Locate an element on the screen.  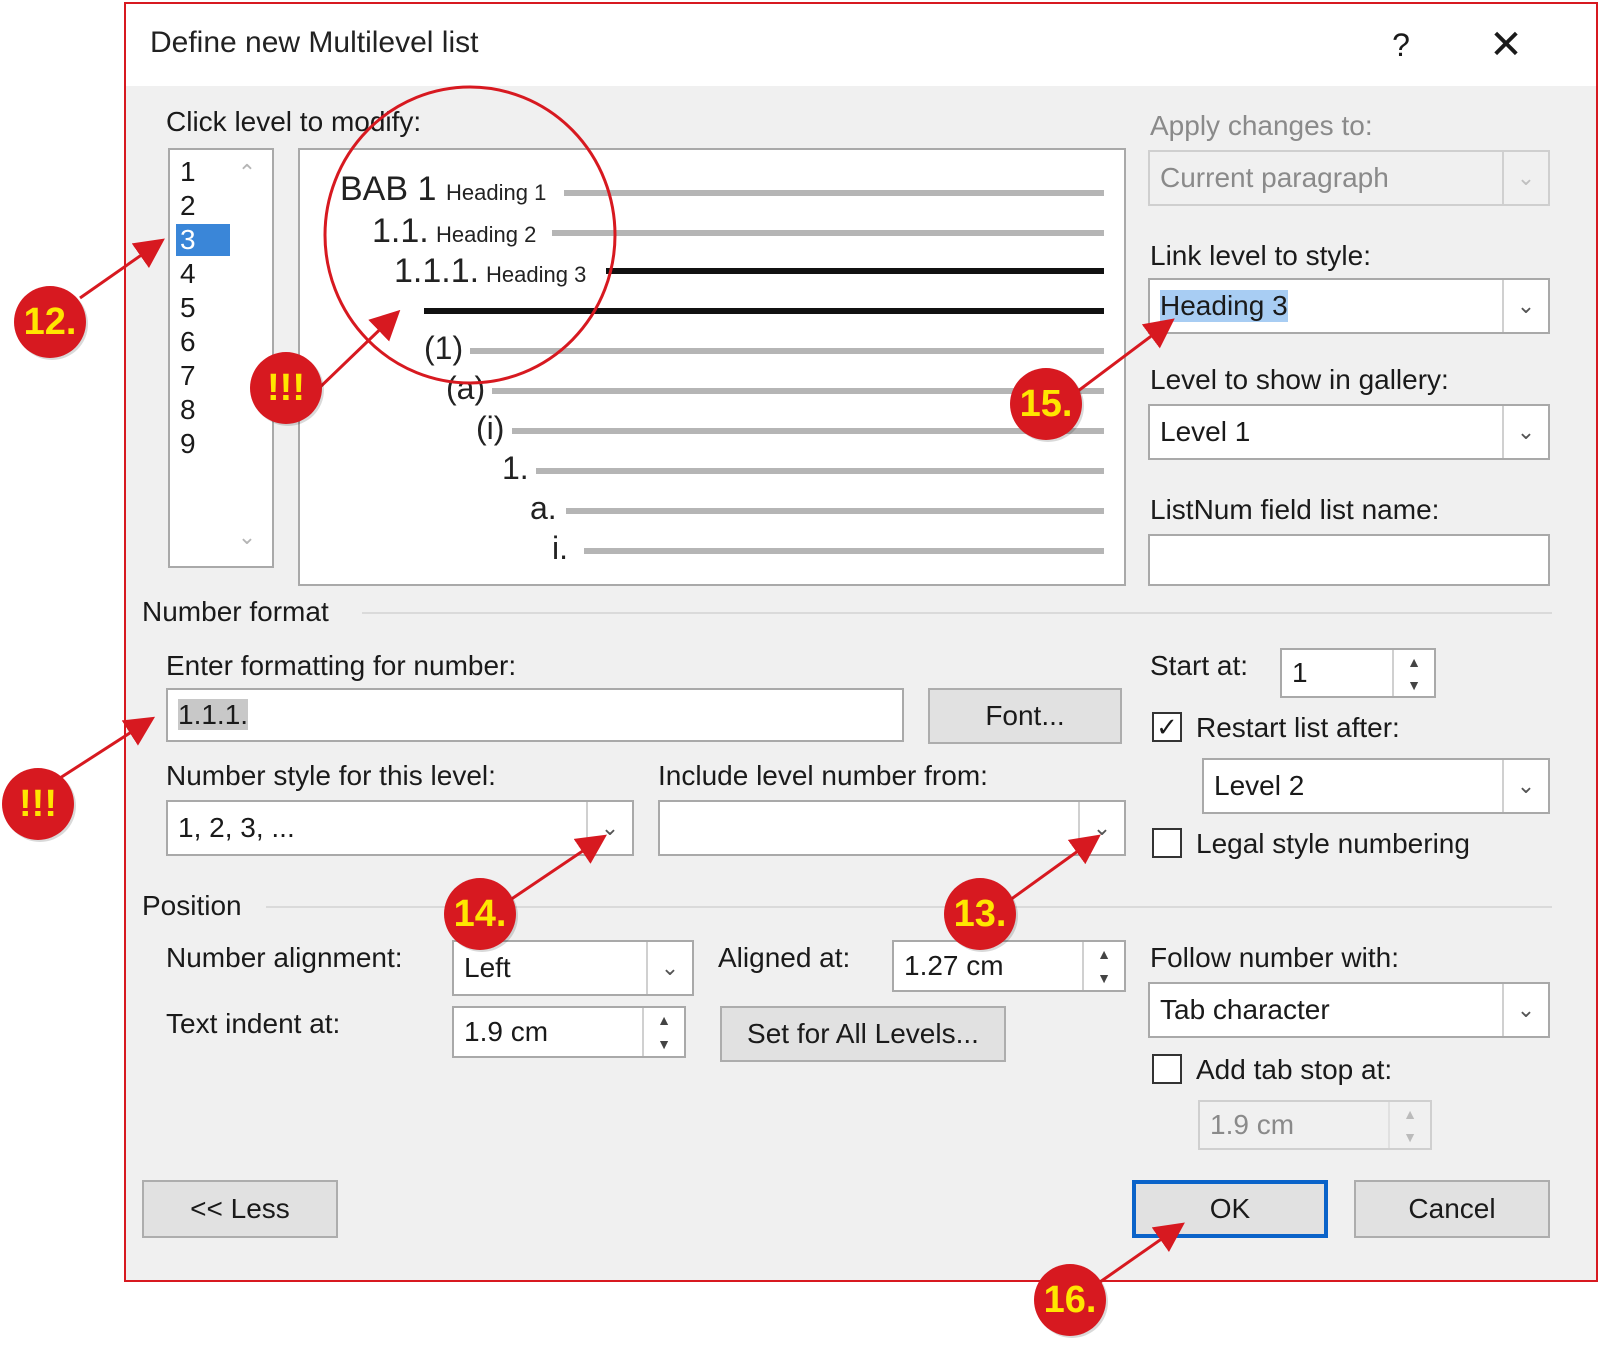
start-at-value: 1 is located at coordinates (1300, 672).